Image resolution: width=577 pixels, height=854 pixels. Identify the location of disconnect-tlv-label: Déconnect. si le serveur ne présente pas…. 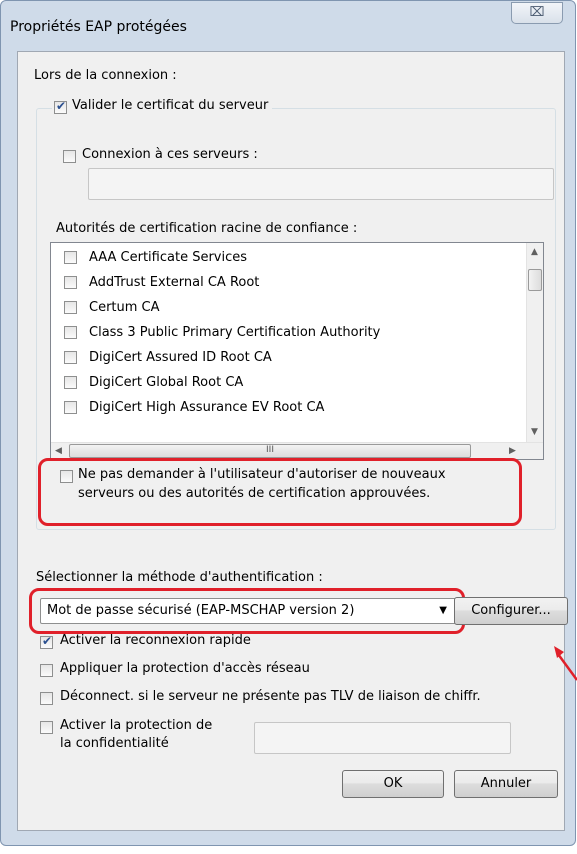
(270, 696).